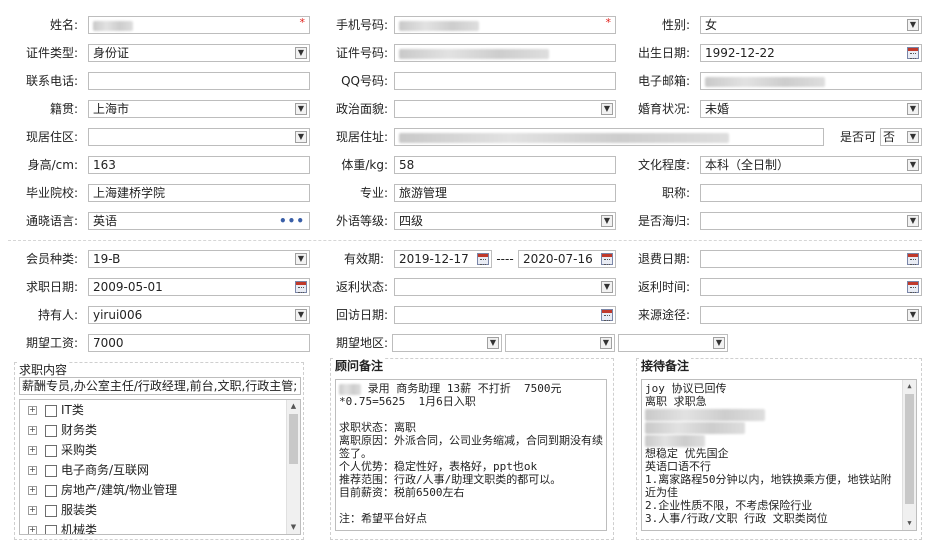 Image resolution: width=930 pixels, height=544 pixels. What do you see at coordinates (505, 109) in the screenshot?
I see `political-select: ▼` at bounding box center [505, 109].